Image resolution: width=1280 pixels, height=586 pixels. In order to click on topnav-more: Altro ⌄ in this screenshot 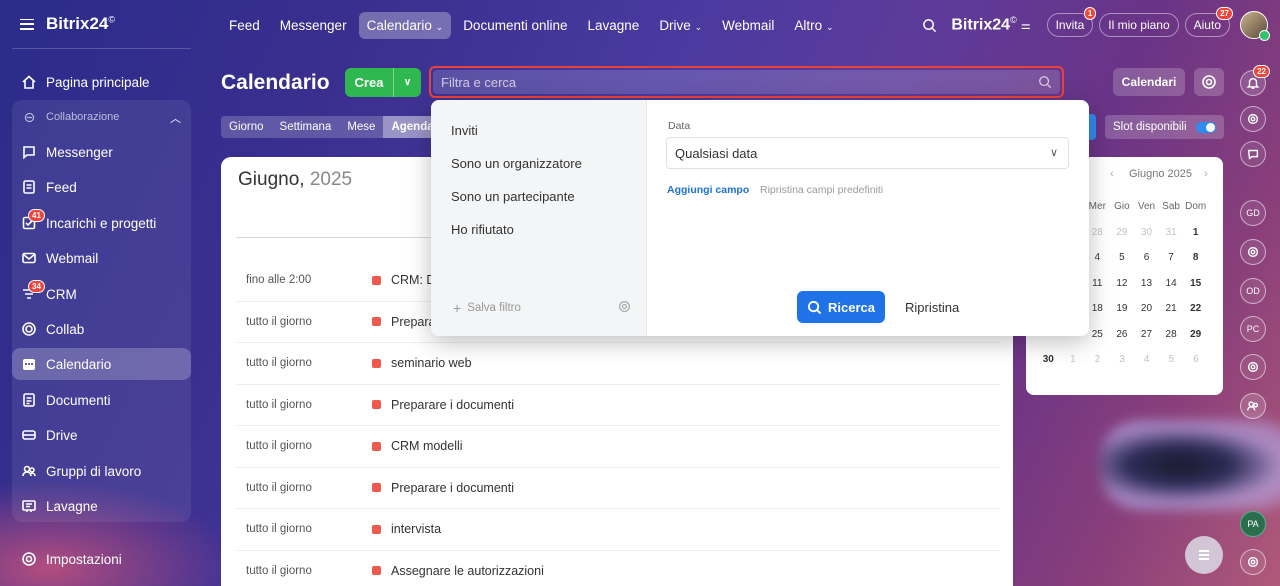, I will do `click(813, 25)`.